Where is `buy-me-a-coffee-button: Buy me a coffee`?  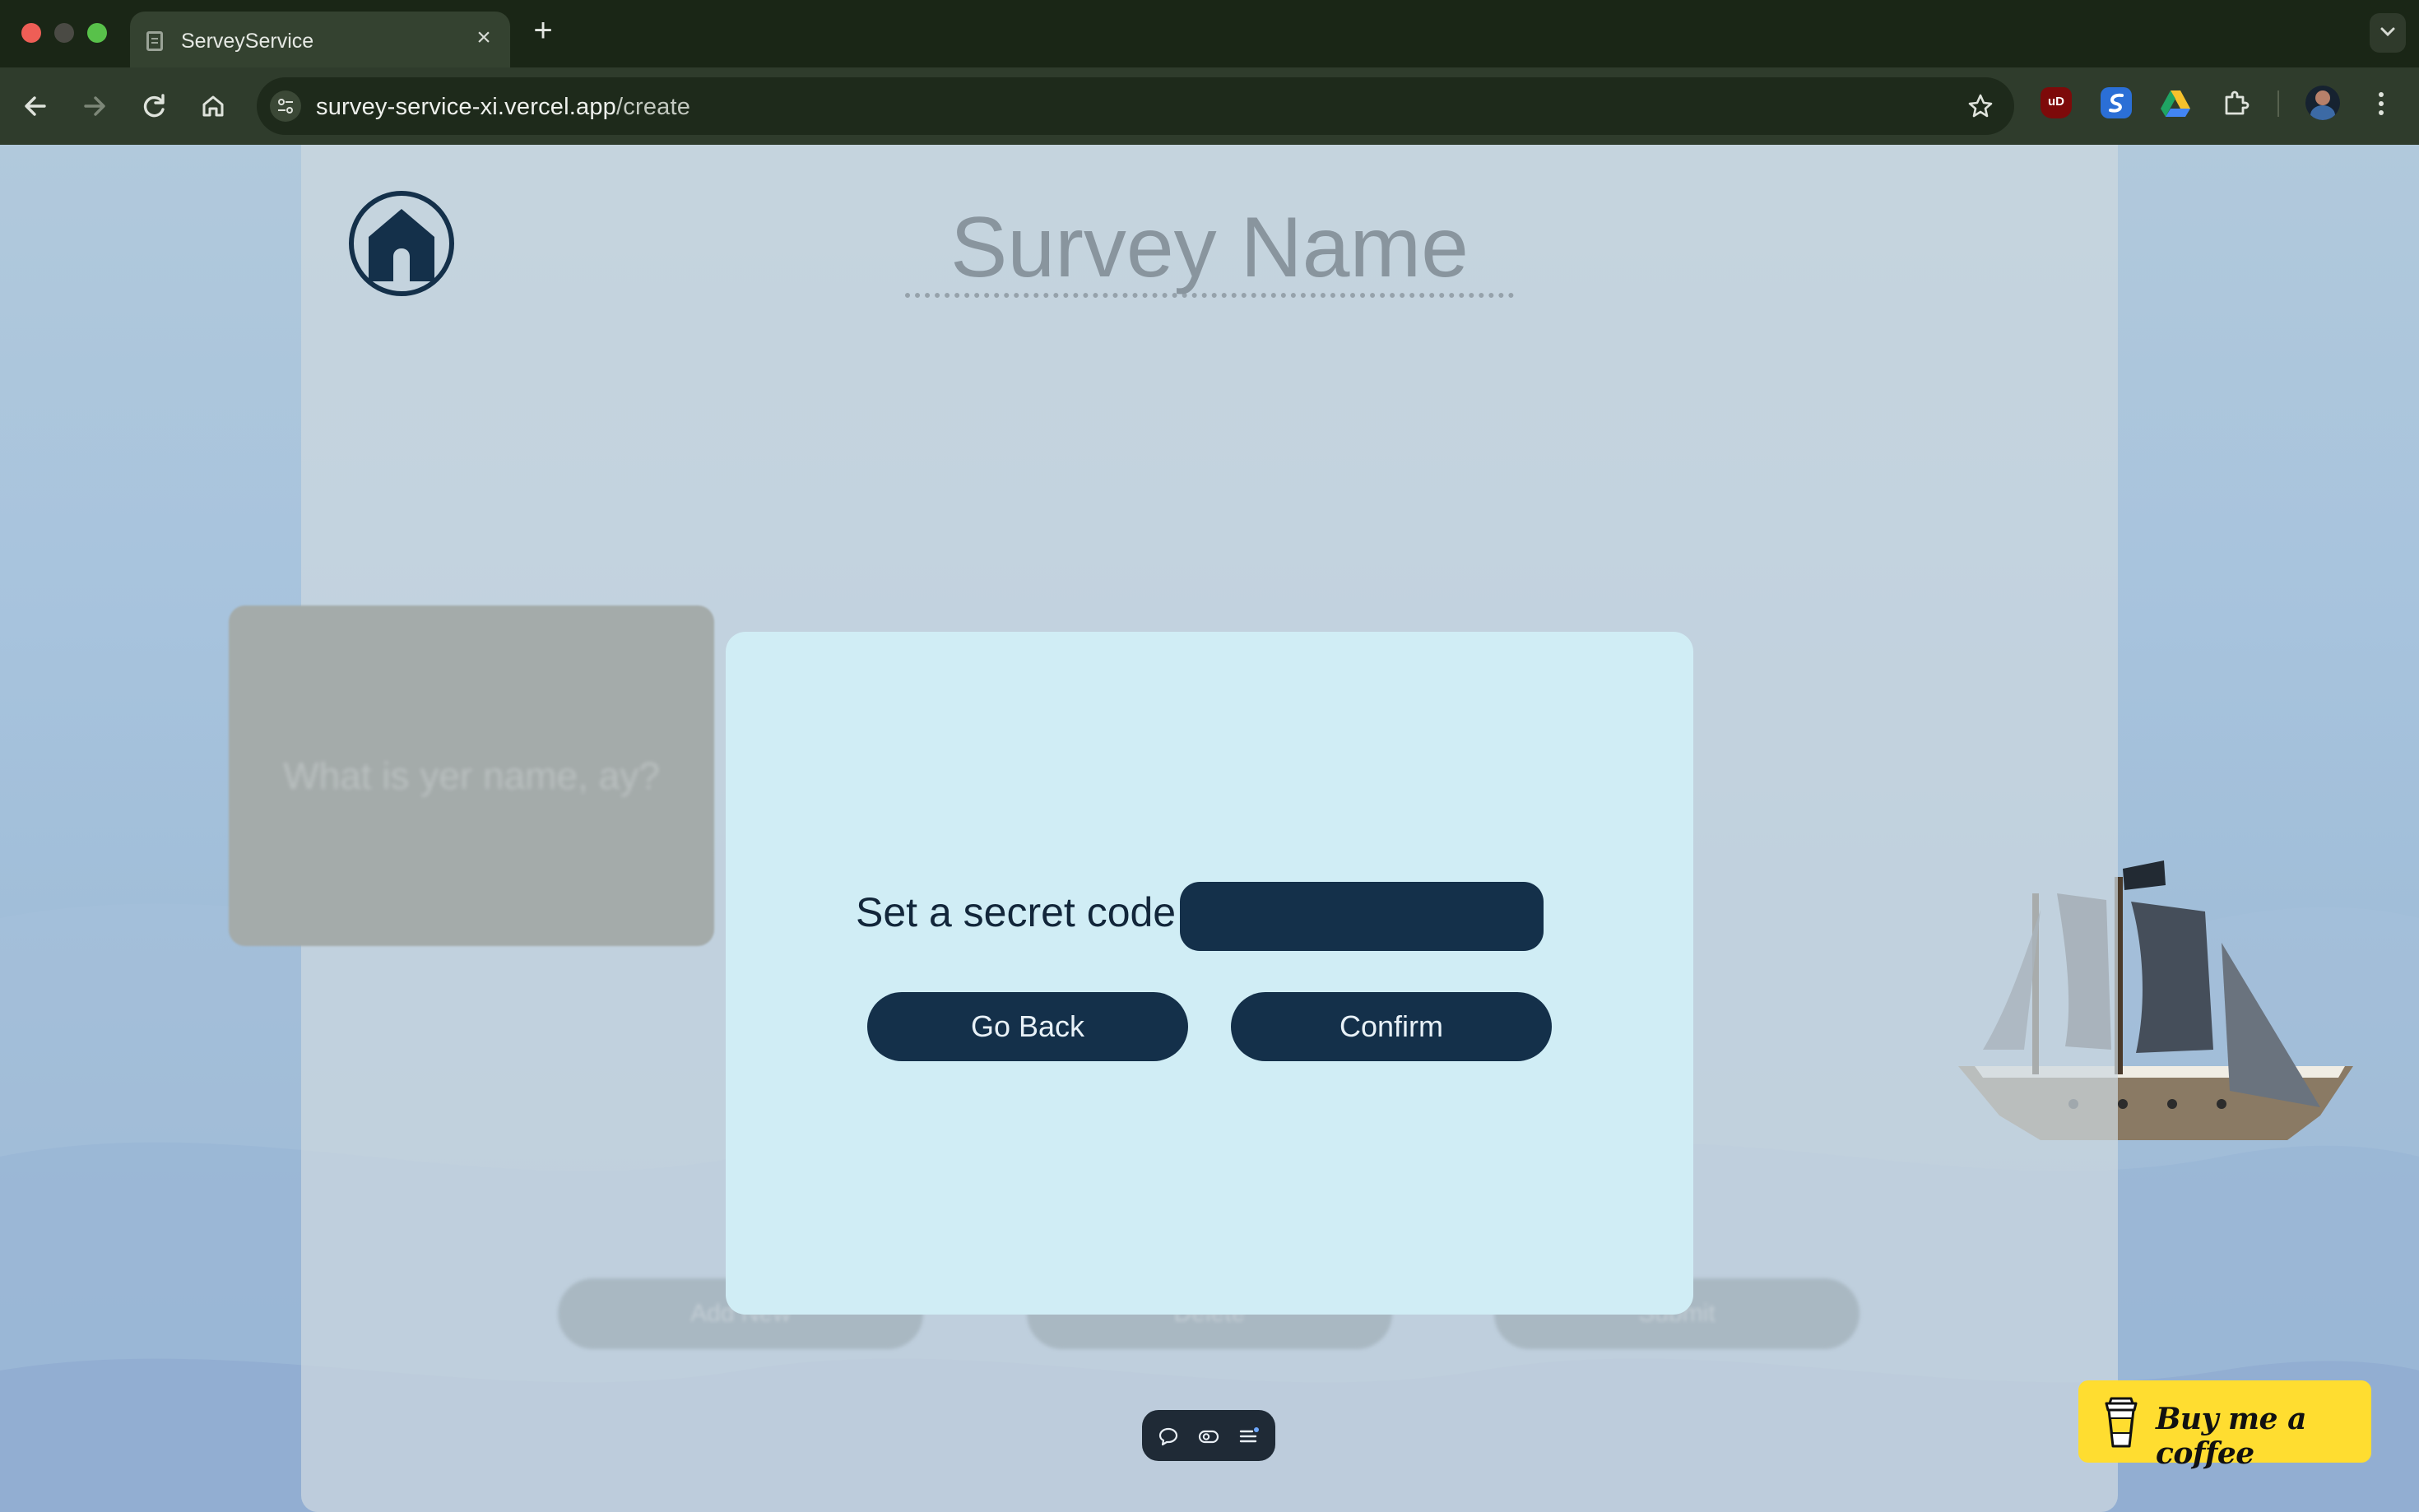
buy-me-a-coffee-button: Buy me a coffee is located at coordinates (2224, 1425).